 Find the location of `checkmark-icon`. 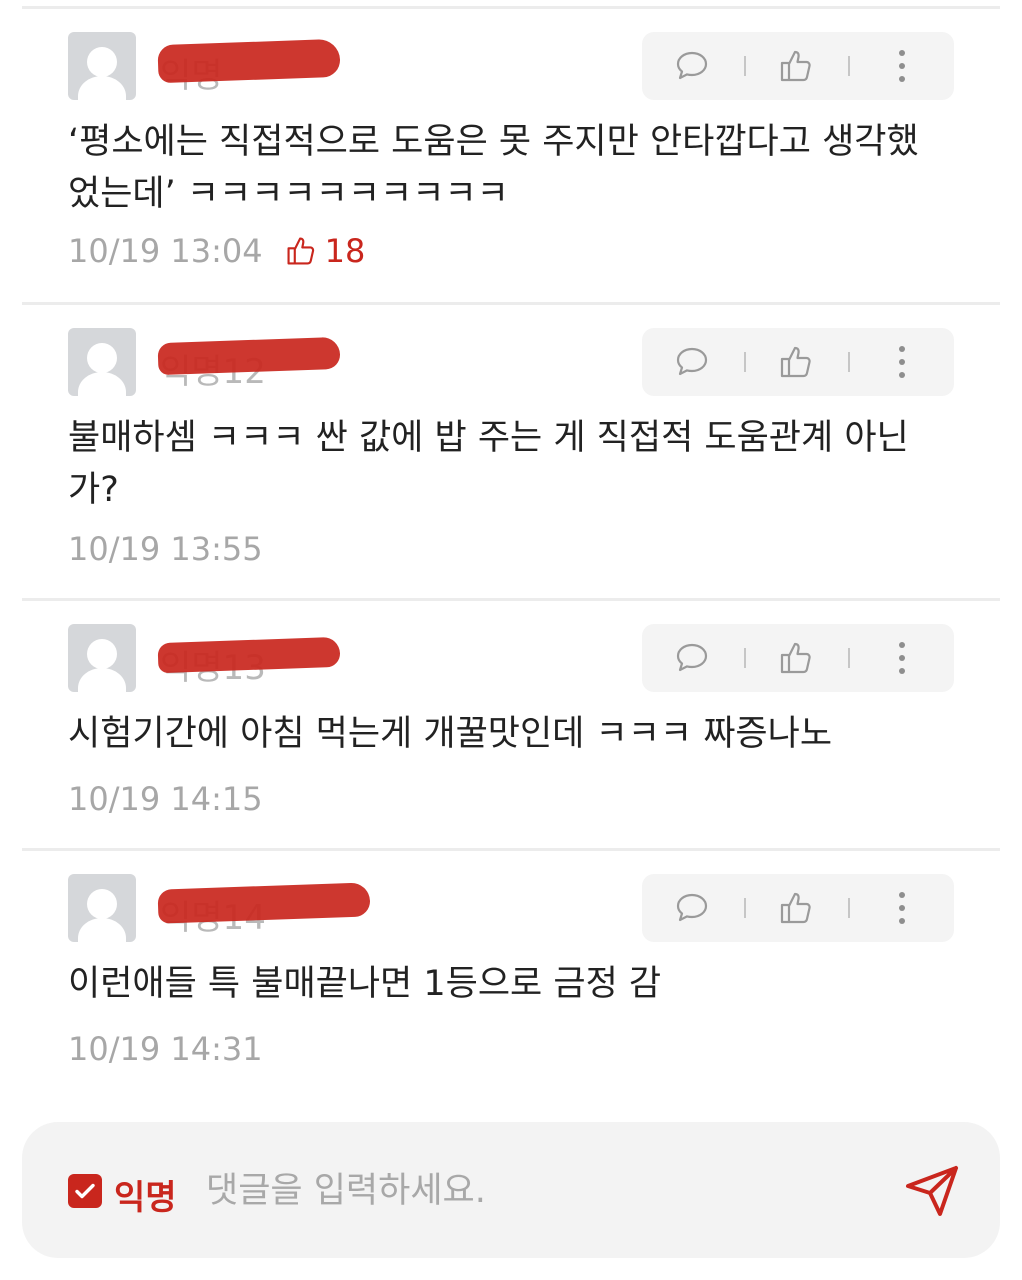

checkmark-icon is located at coordinates (85, 1191).